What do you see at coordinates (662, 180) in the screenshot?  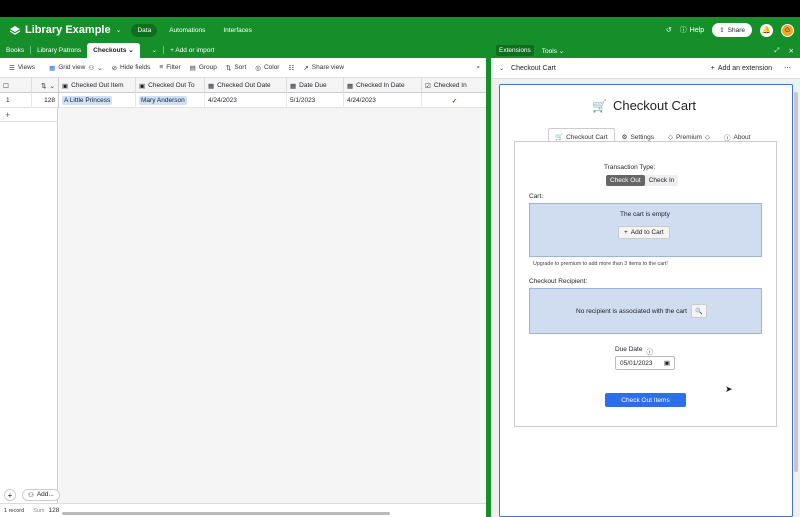 I see `check-in-option: Check In` at bounding box center [662, 180].